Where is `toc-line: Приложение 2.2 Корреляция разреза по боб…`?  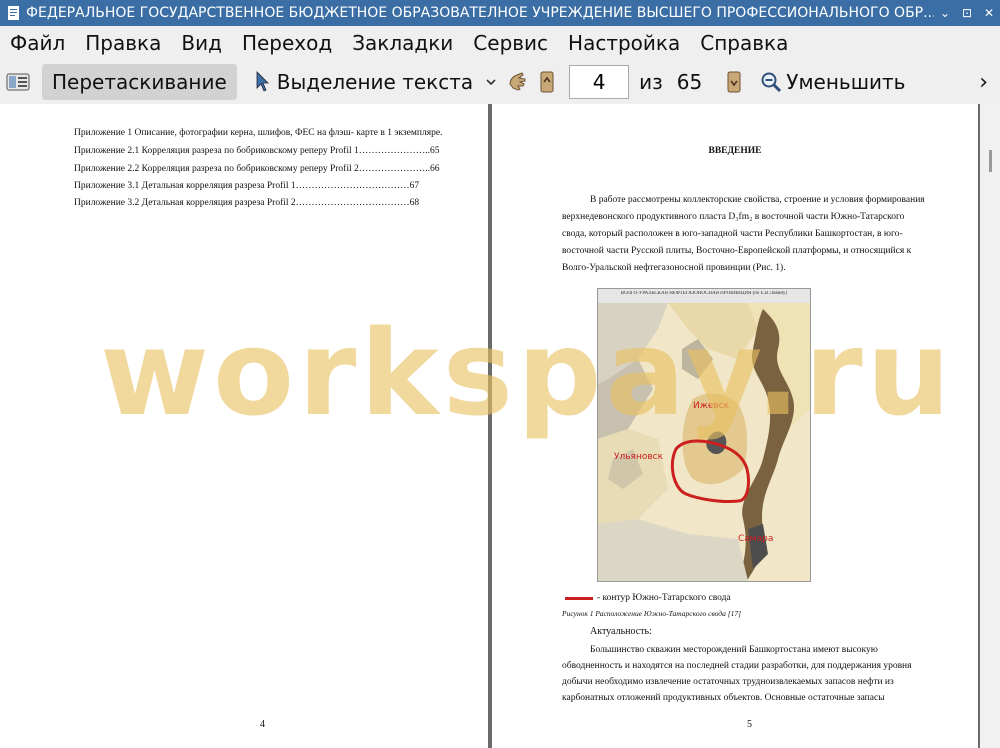
toc-line: Приложение 2.2 Корреляция разреза по боб… is located at coordinates (257, 169).